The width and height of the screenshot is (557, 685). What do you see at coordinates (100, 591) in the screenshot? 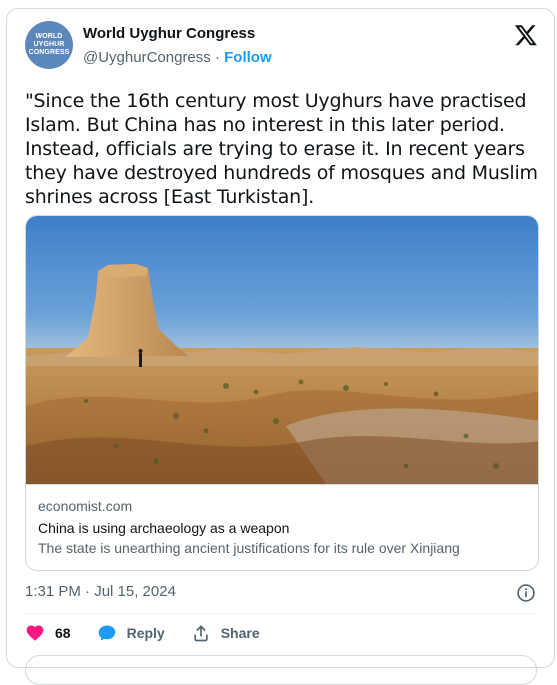
I see `tweet-timestamp: 1:31 PM · Jul 15, 2024` at bounding box center [100, 591].